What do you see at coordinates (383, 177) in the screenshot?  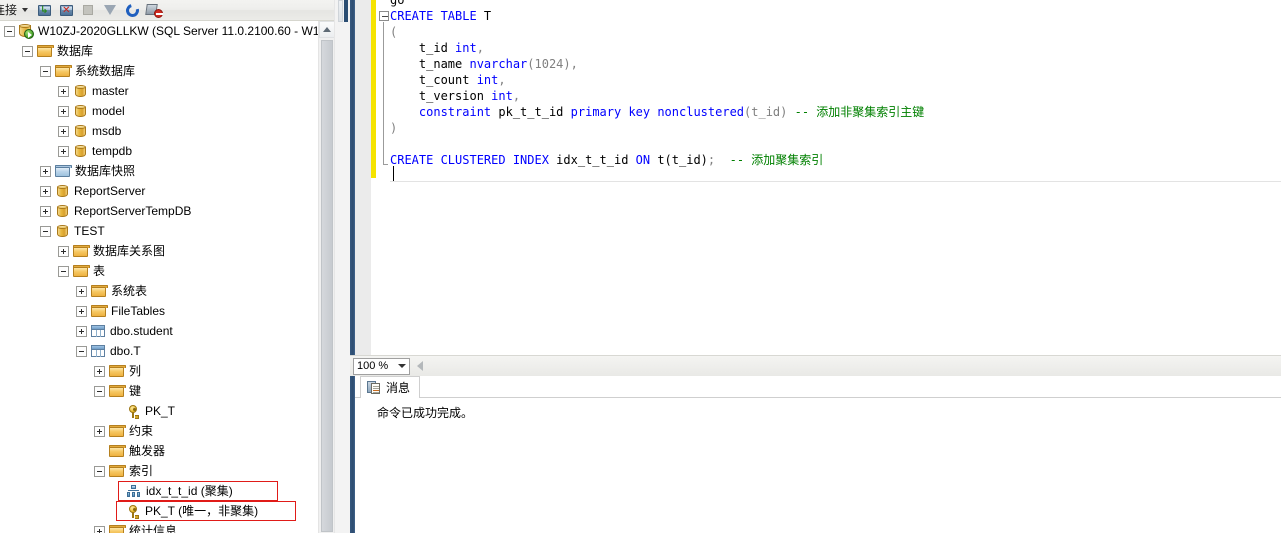 I see `editor-fold-column` at bounding box center [383, 177].